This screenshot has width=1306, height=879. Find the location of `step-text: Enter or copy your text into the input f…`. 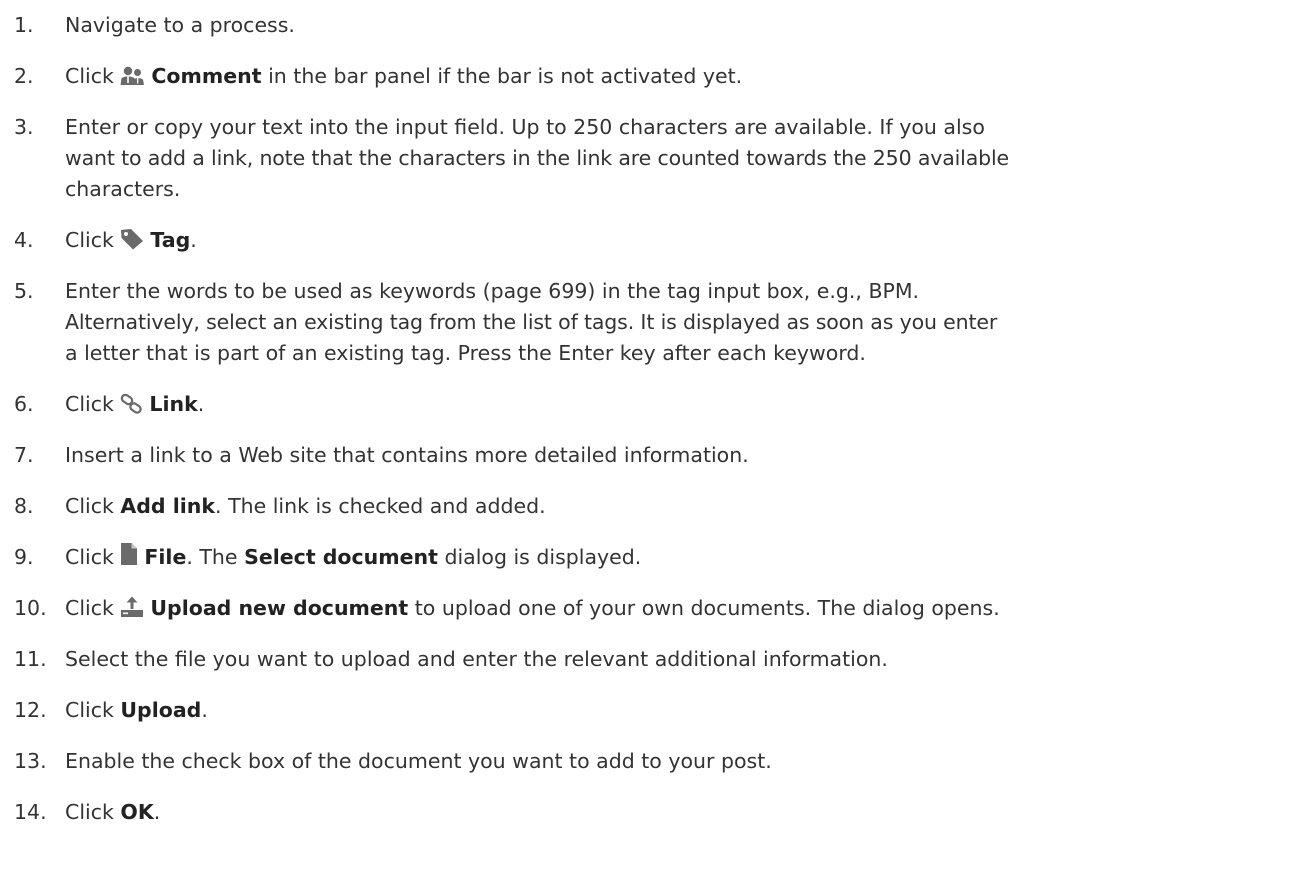

step-text: Enter or copy your text into the input f… is located at coordinates (537, 158).